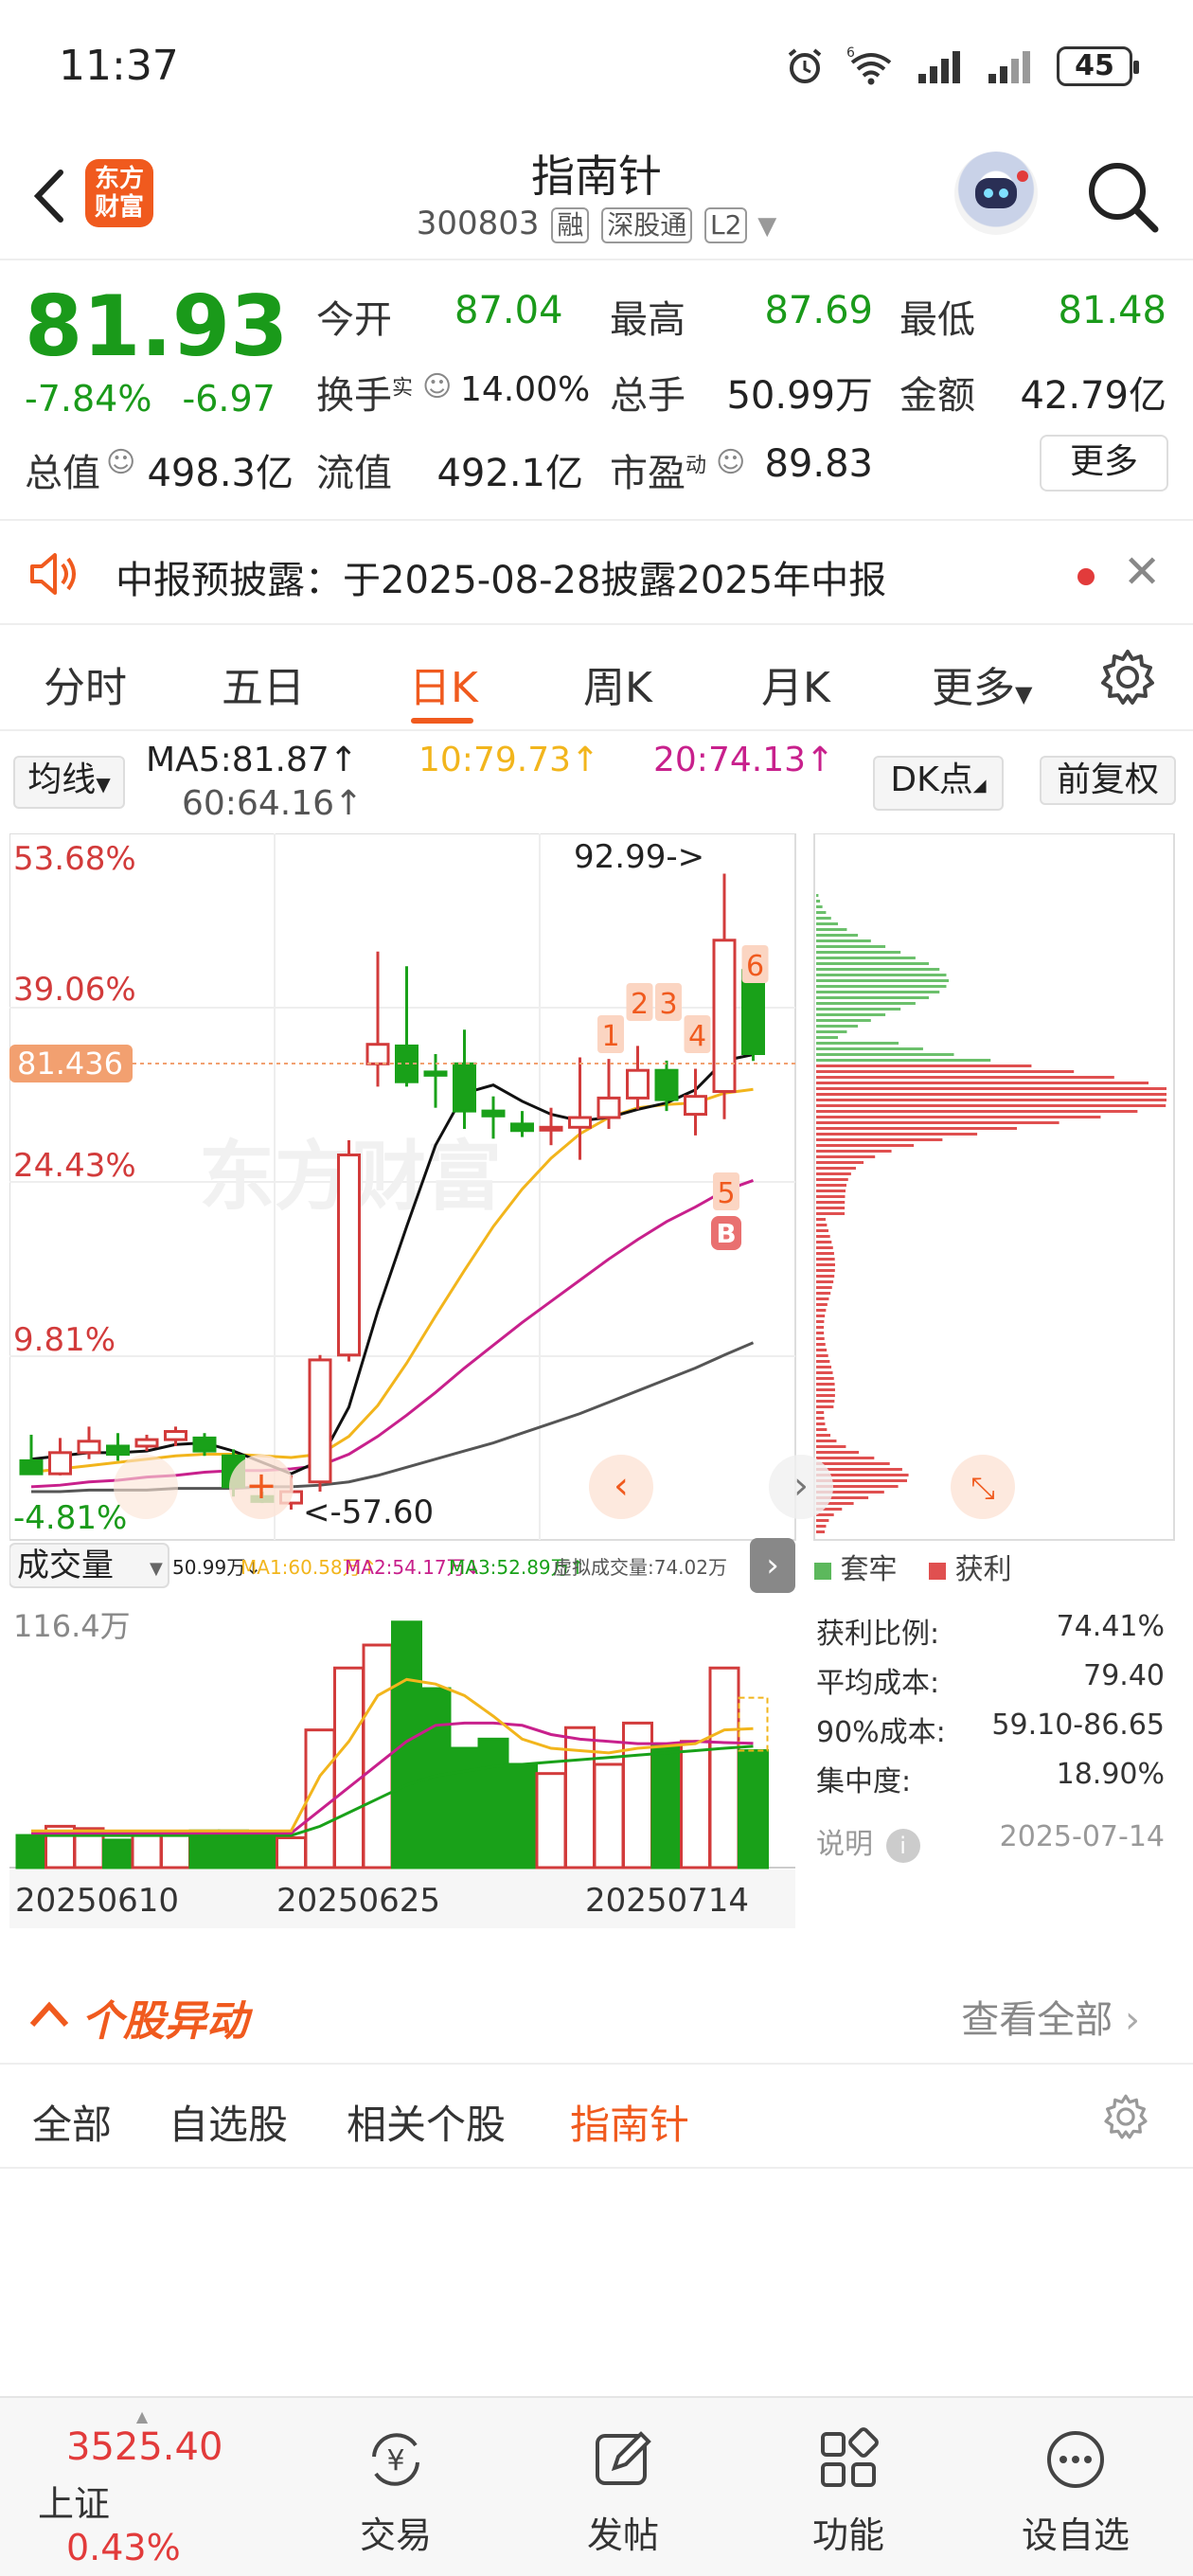  Describe the element at coordinates (596, 572) in the screenshot. I see `notice-bar: 中报预披露：于2025-08-28披露2025年中报 ✕` at that location.